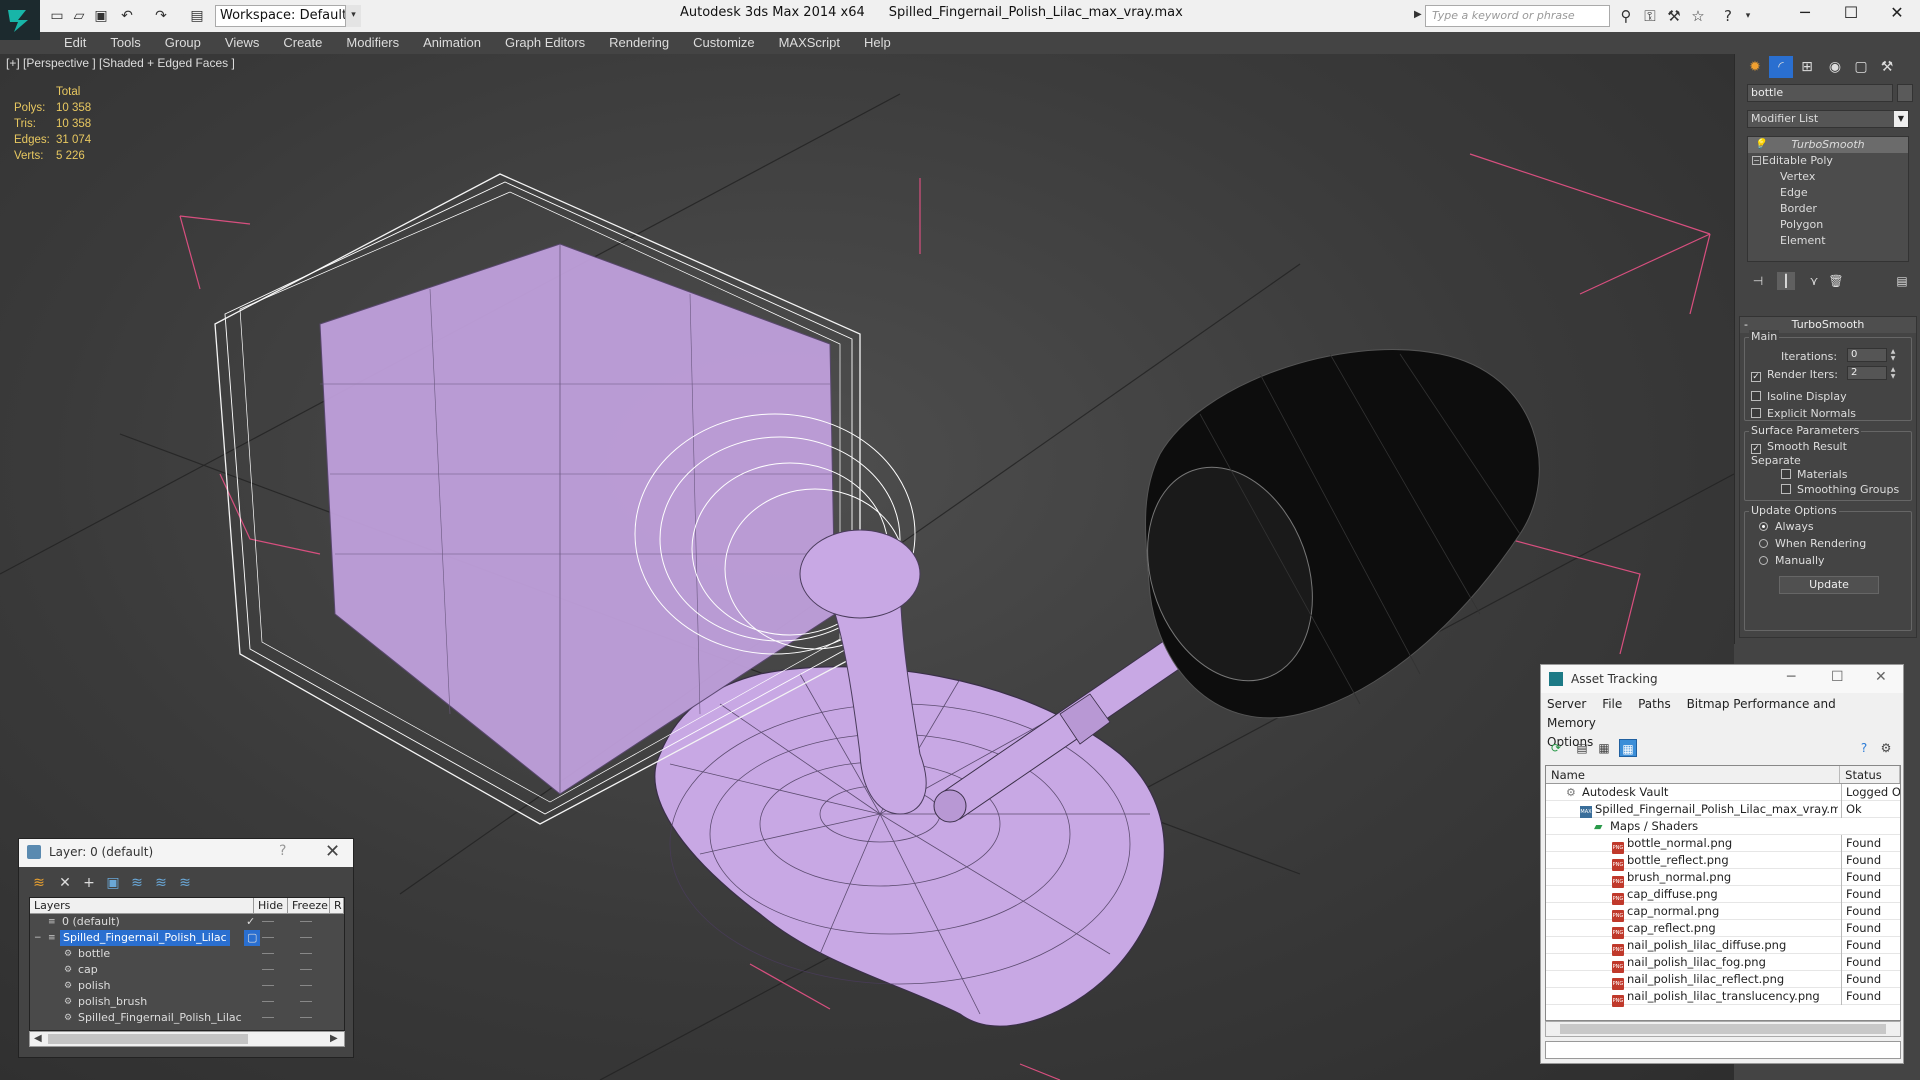 This screenshot has height=1080, width=1920. What do you see at coordinates (1723, 980) in the screenshot?
I see `asset-row-file: PNG nail_polish_lilac_reflect.png Found` at bounding box center [1723, 980].